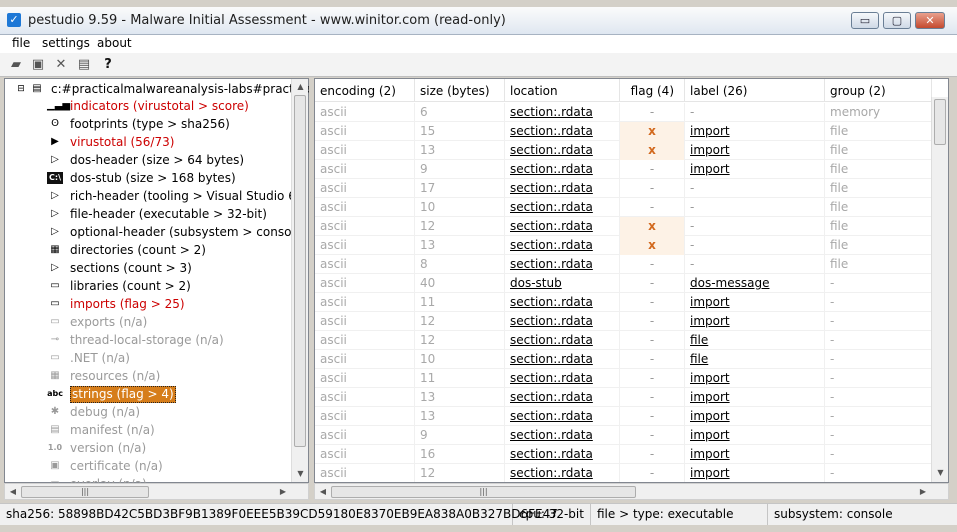 The height and width of the screenshot is (532, 957). What do you see at coordinates (623, 283) in the screenshot?
I see `table-row: ascii 40 dos-stub - dos-message -` at bounding box center [623, 283].